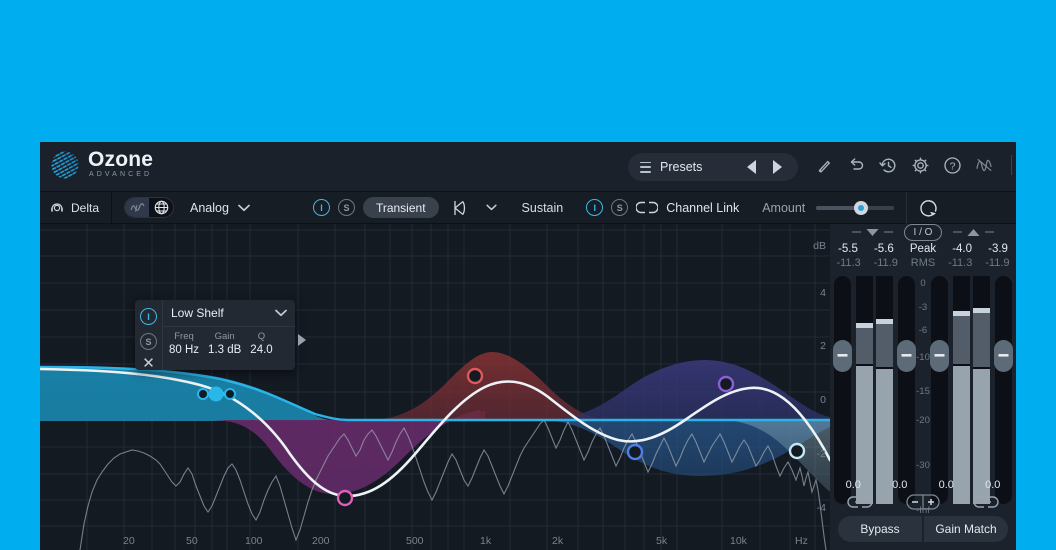 This screenshot has width=1056, height=550. I want to click on gain-value-4: 0.0, so click(992, 485).